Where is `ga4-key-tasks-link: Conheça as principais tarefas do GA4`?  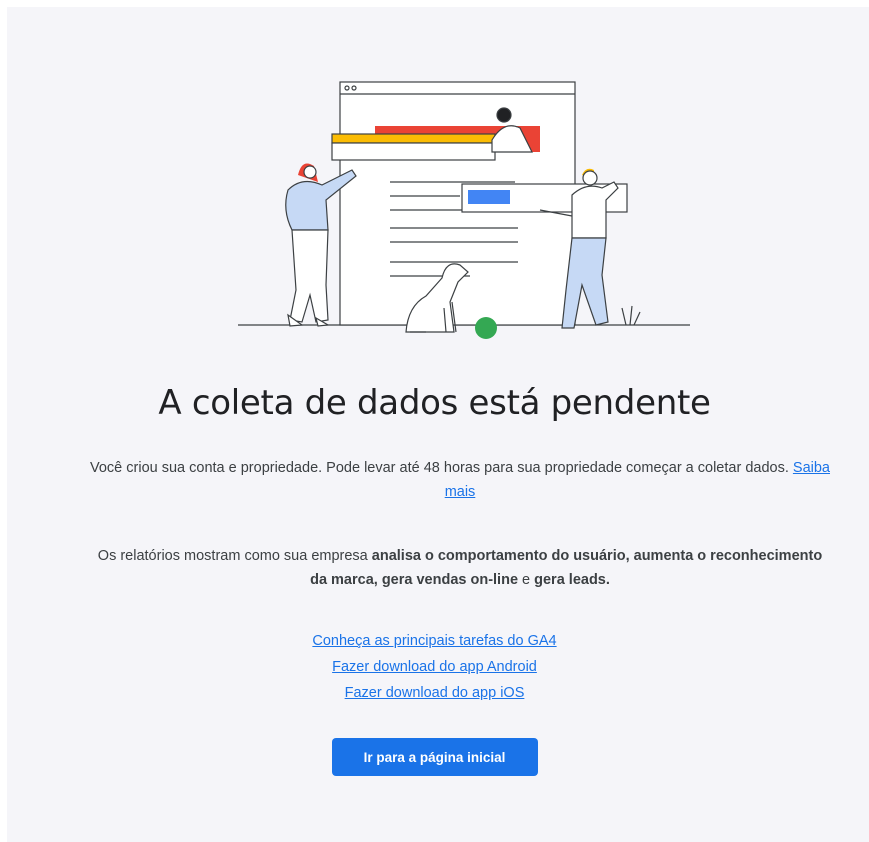
ga4-key-tasks-link: Conheça as principais tarefas do GA4 is located at coordinates (434, 641).